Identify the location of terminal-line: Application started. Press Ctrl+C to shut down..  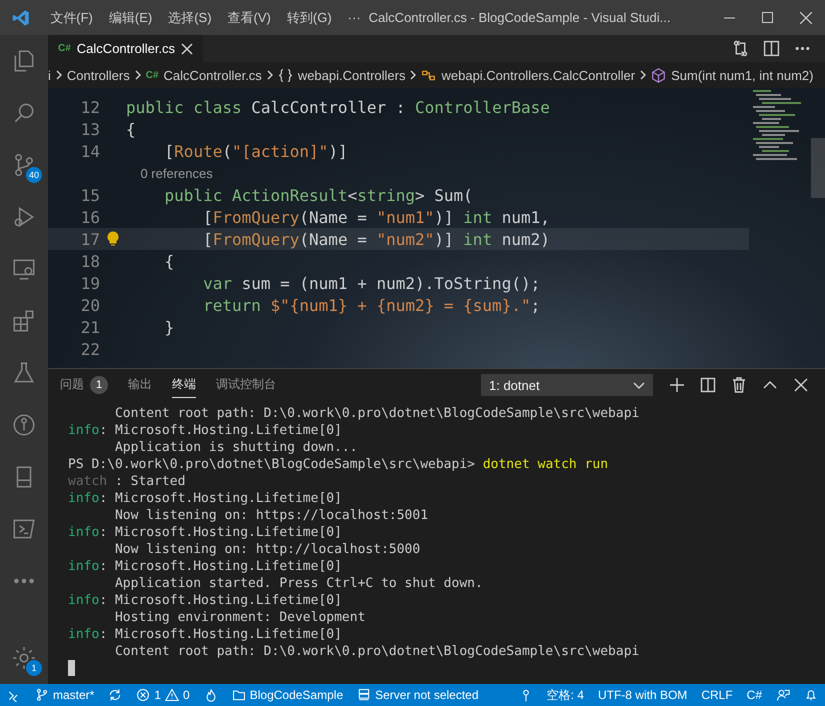
(298, 583).